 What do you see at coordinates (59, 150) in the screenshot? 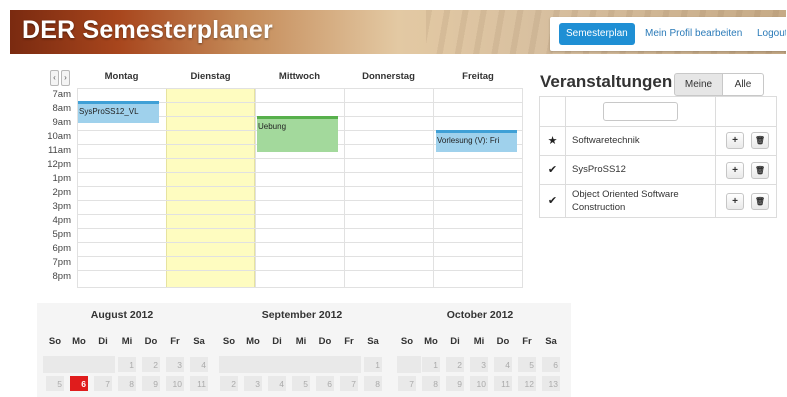
I see `time-label: 11am` at bounding box center [59, 150].